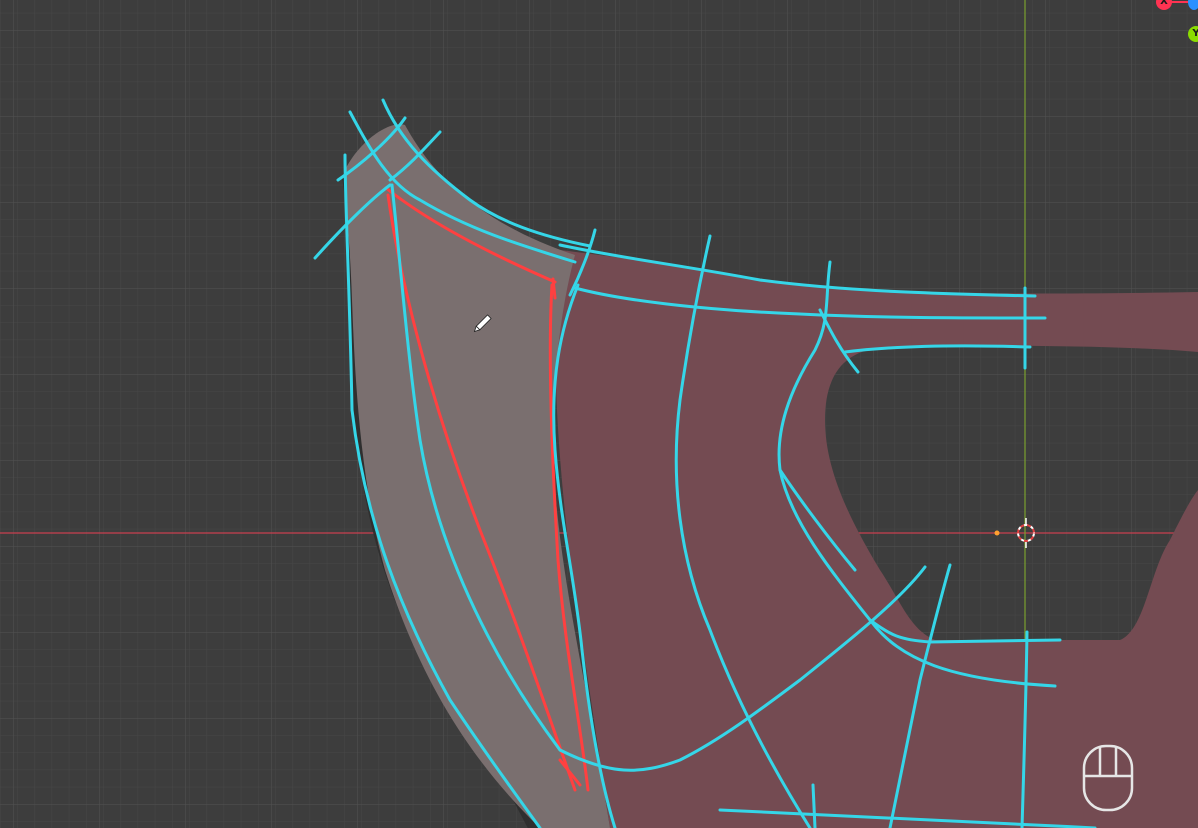 The image size is (1198, 828). I want to click on gizmo-y-axis: Y, so click(1193, 34).